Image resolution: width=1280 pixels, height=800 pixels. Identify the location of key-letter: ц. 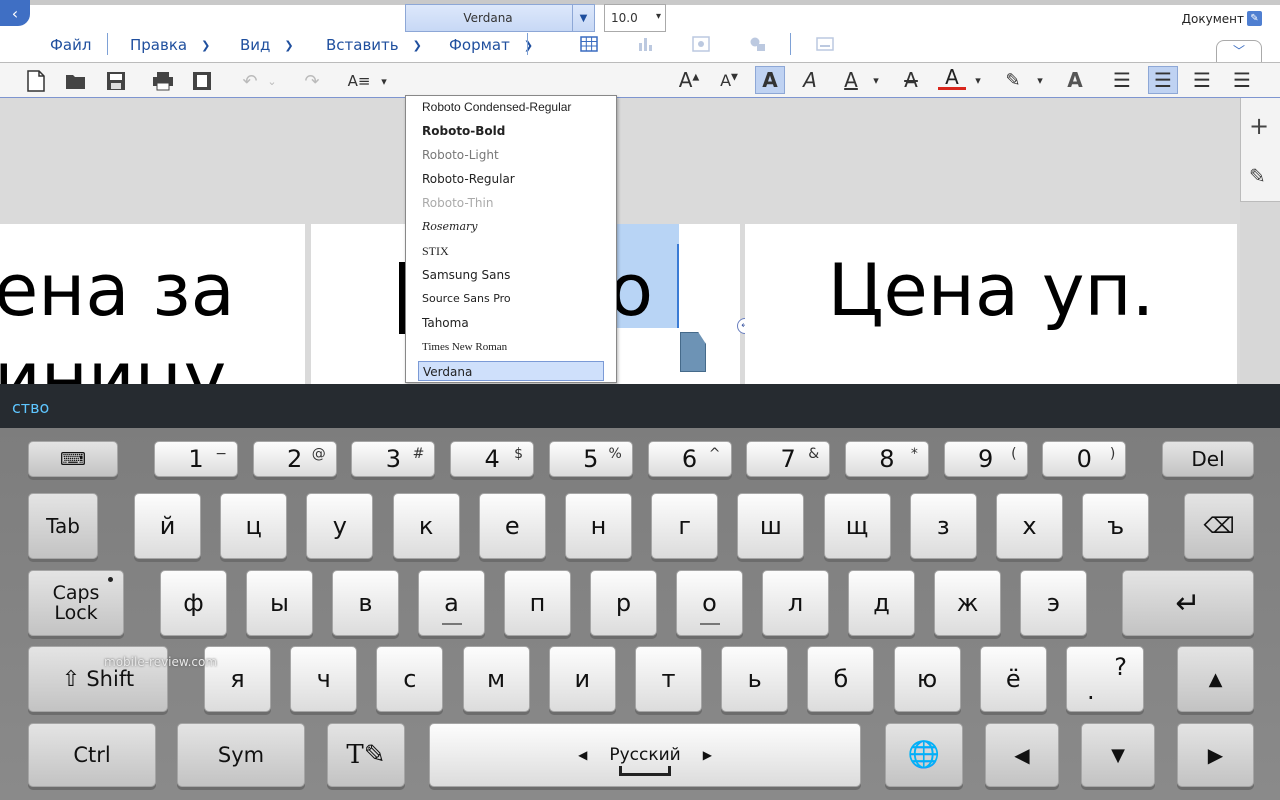
(254, 526).